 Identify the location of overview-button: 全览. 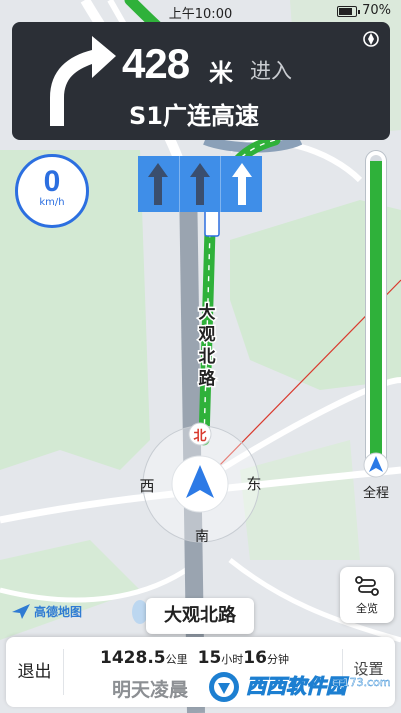
(367, 595).